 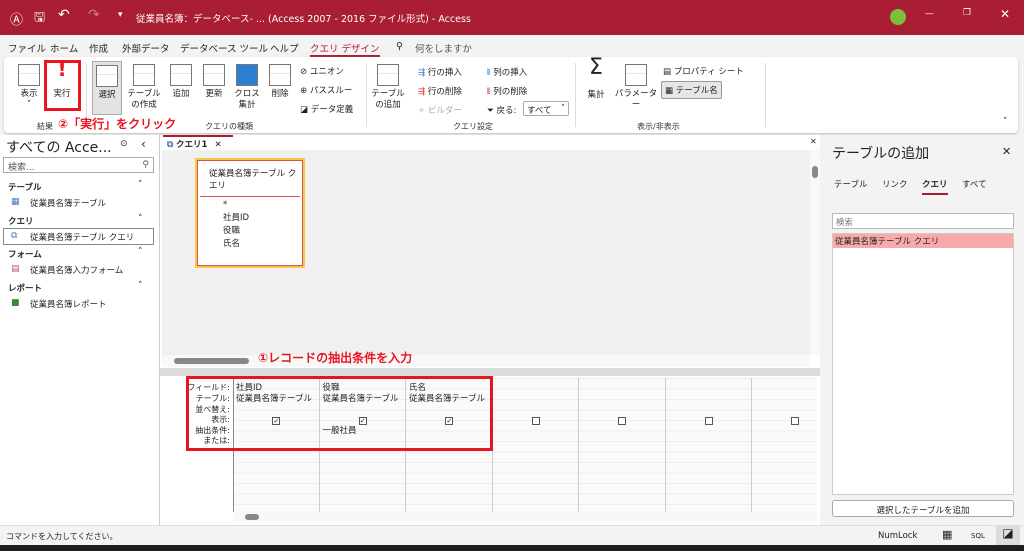 I want to click on parameters-button: パラメーター, so click(x=636, y=87).